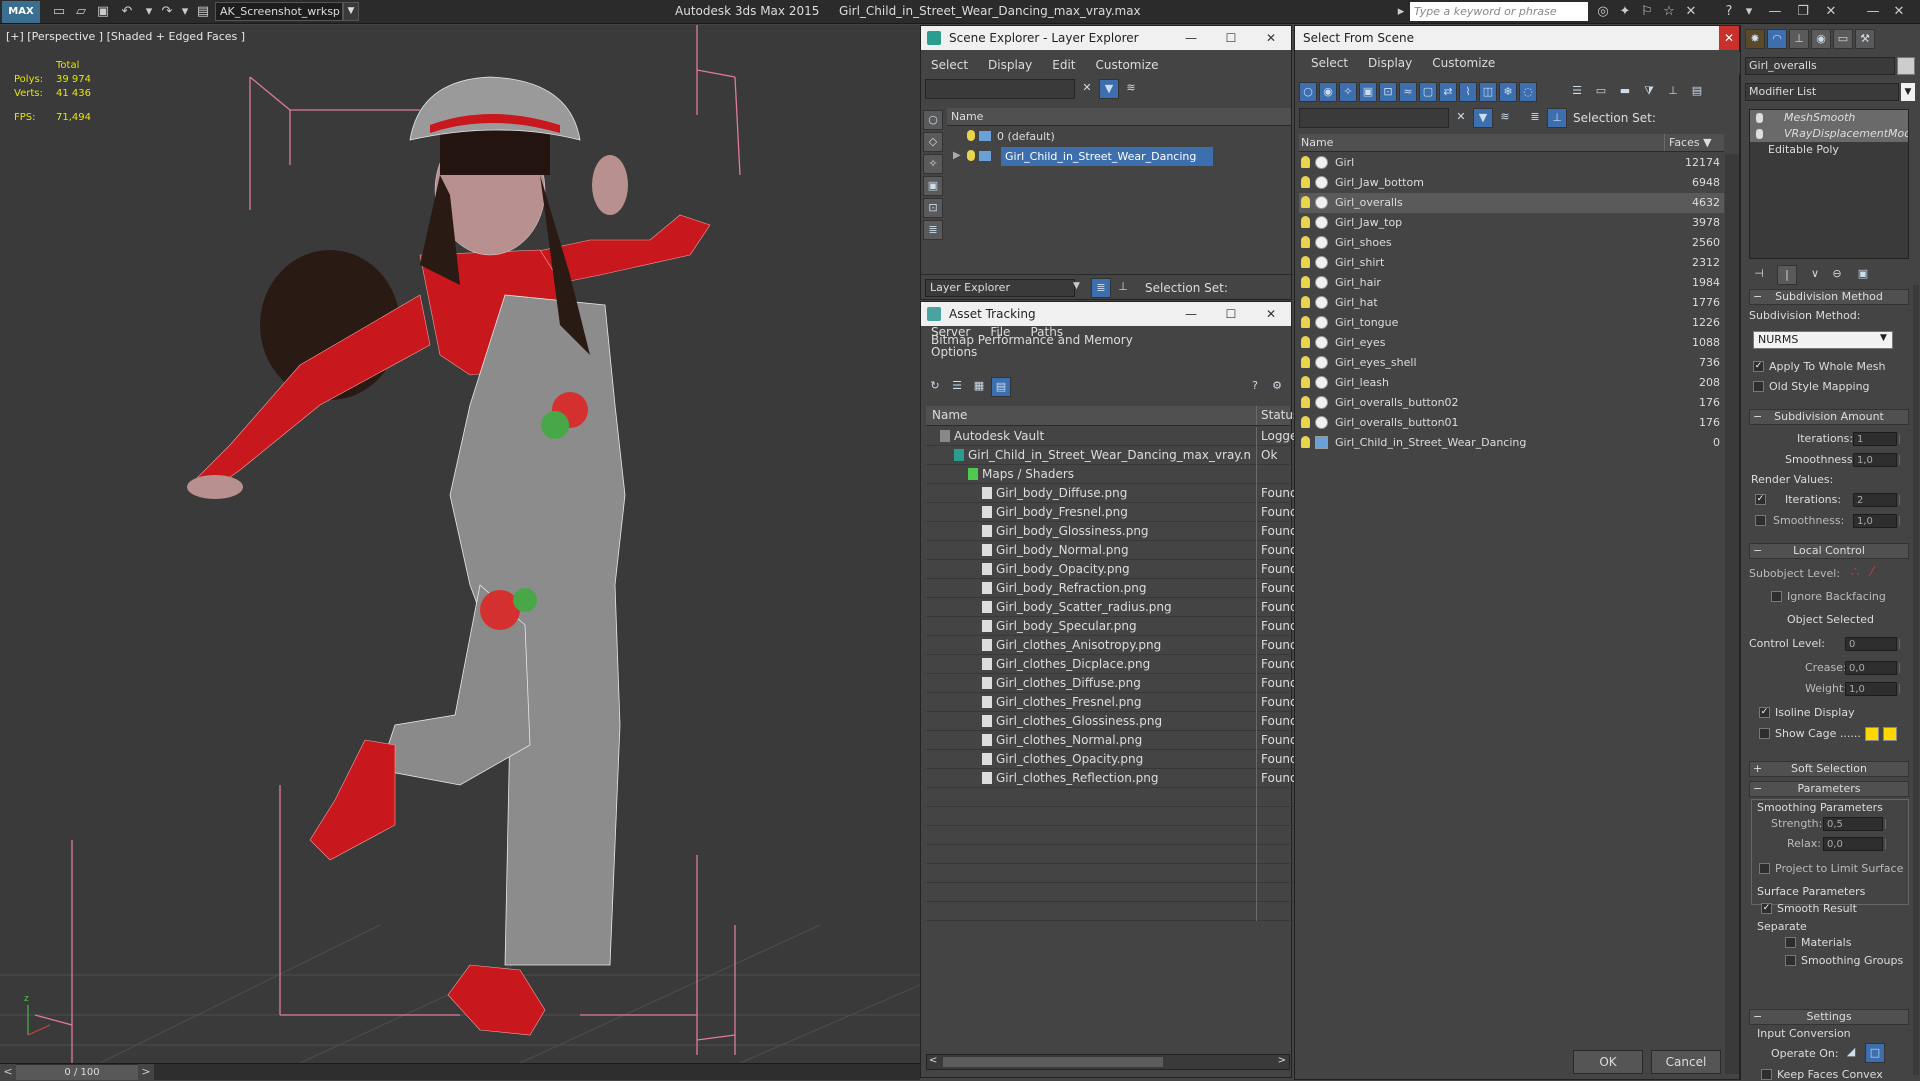 The width and height of the screenshot is (1920, 1081). I want to click on asset-row: Girl_body_Opacity.png Found, so click(1111, 569).